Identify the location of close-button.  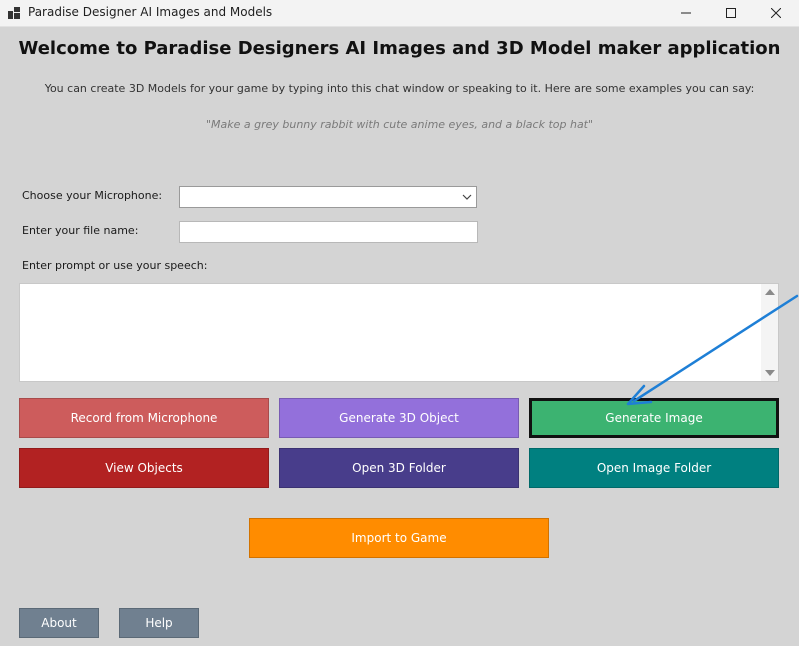
(776, 13).